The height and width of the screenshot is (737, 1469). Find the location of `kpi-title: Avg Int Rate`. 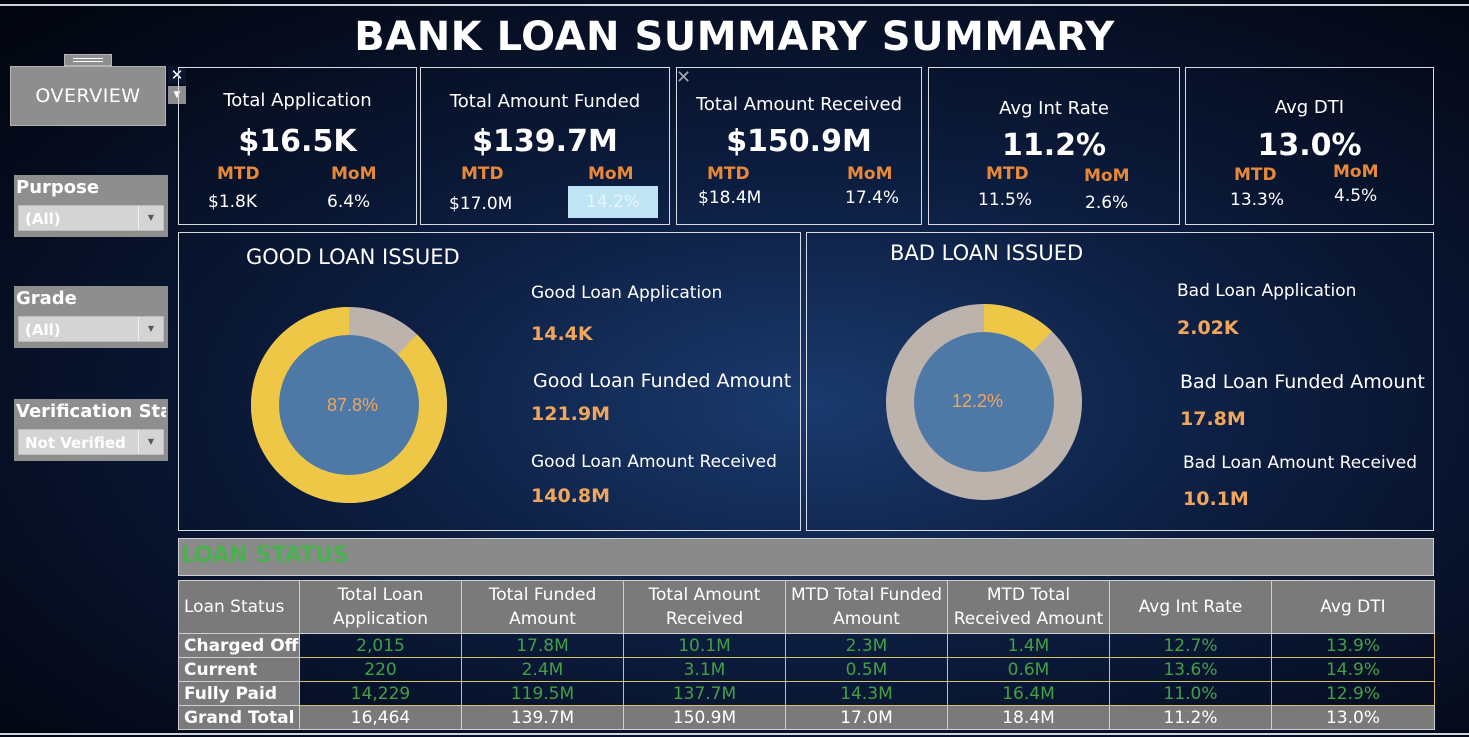

kpi-title: Avg Int Rate is located at coordinates (1054, 108).